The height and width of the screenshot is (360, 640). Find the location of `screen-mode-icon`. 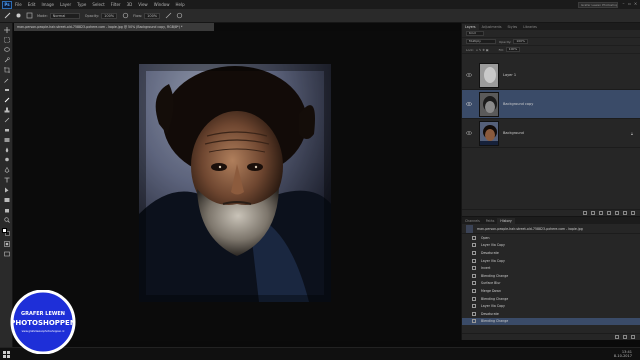

screen-mode-icon is located at coordinates (6, 254).